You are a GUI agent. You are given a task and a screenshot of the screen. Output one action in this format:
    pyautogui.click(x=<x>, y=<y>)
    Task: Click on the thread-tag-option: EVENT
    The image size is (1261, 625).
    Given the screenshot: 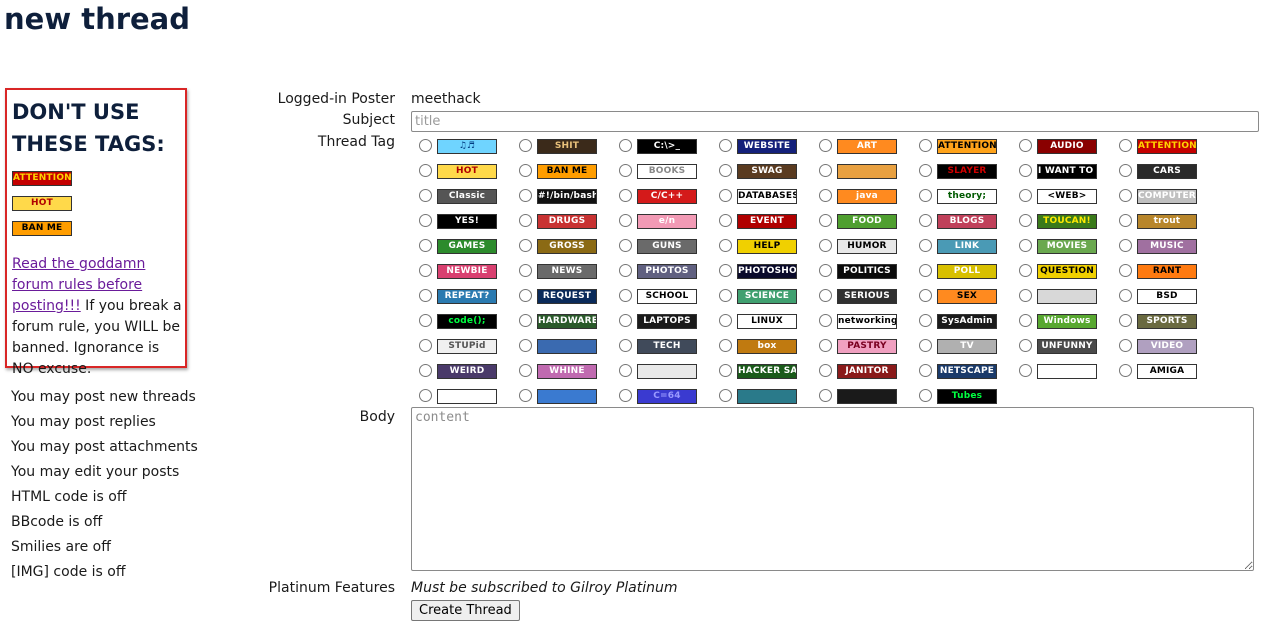 What is the action you would take?
    pyautogui.click(x=767, y=222)
    